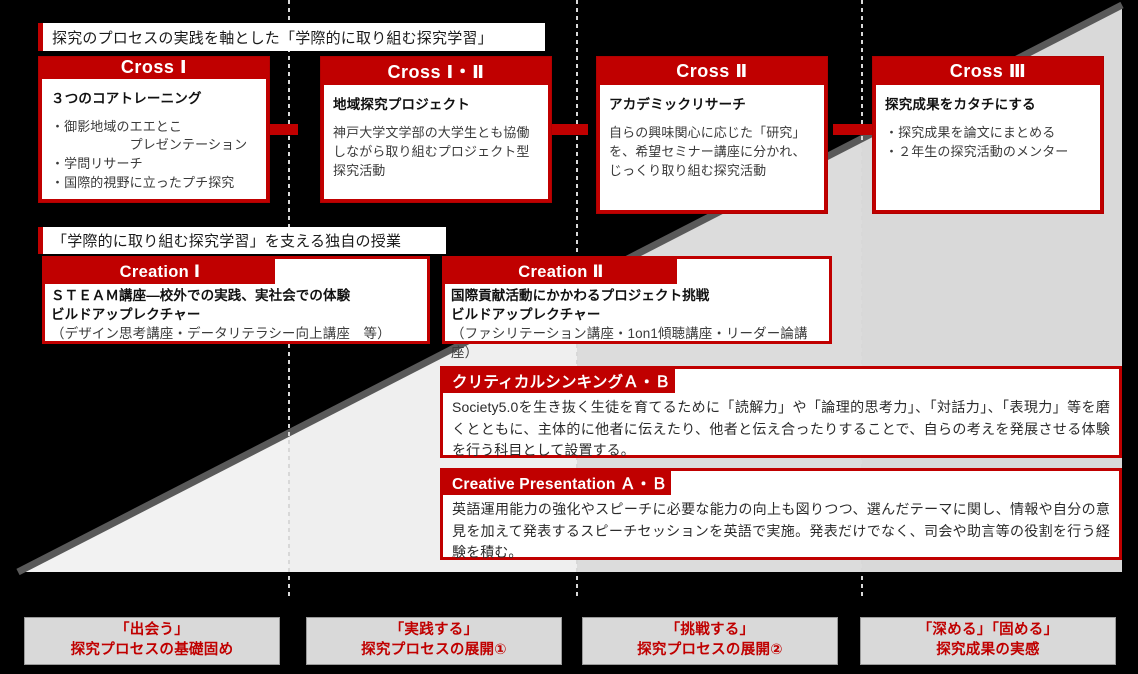 This screenshot has width=1138, height=674. Describe the element at coordinates (561, 271) in the screenshot. I see `creation-card-2-header: Creation Ⅱ` at that location.